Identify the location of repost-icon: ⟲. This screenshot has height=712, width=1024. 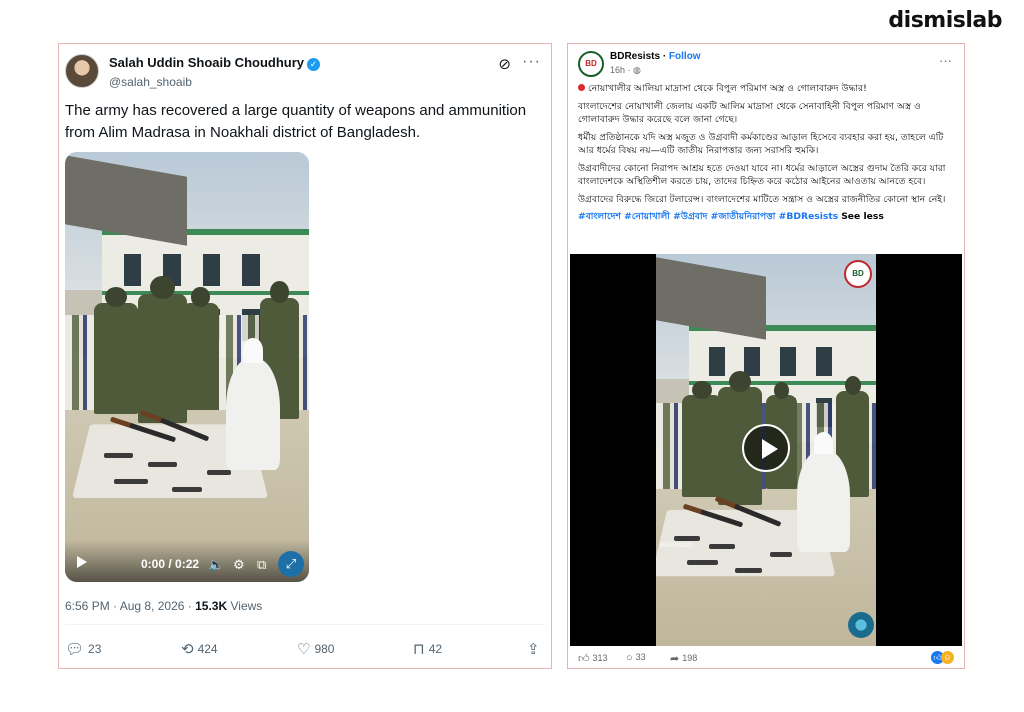
(187, 649).